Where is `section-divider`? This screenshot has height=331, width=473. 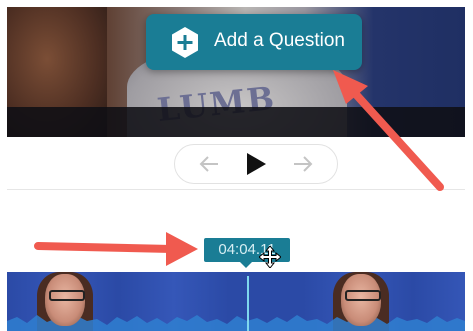
section-divider is located at coordinates (236, 189).